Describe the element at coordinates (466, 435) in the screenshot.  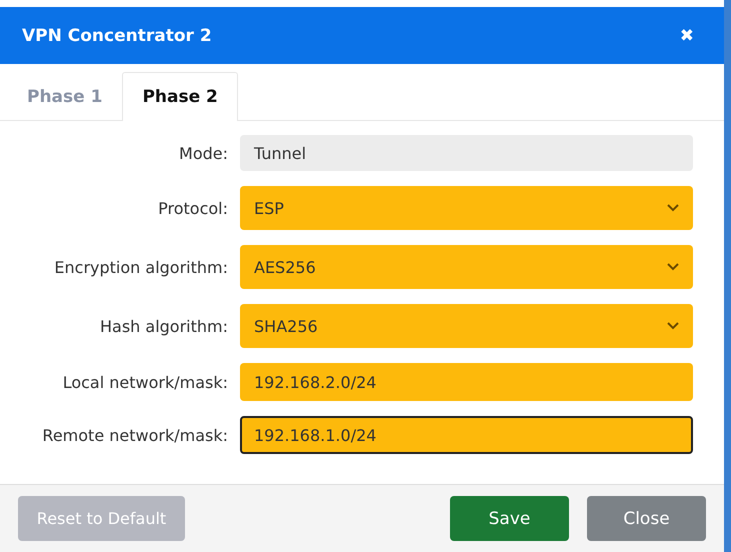
I see `input-field: 192.168.1.0/24` at that location.